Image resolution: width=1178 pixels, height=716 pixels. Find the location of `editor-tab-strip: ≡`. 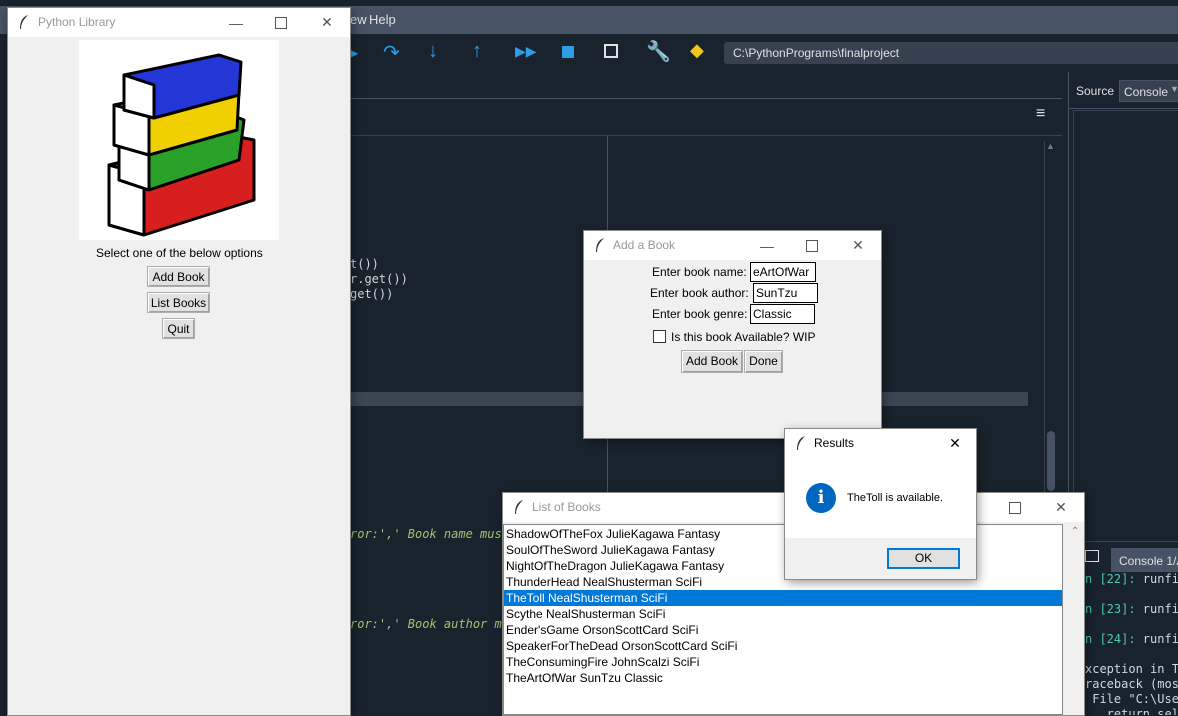

editor-tab-strip: ≡ is located at coordinates (706, 117).